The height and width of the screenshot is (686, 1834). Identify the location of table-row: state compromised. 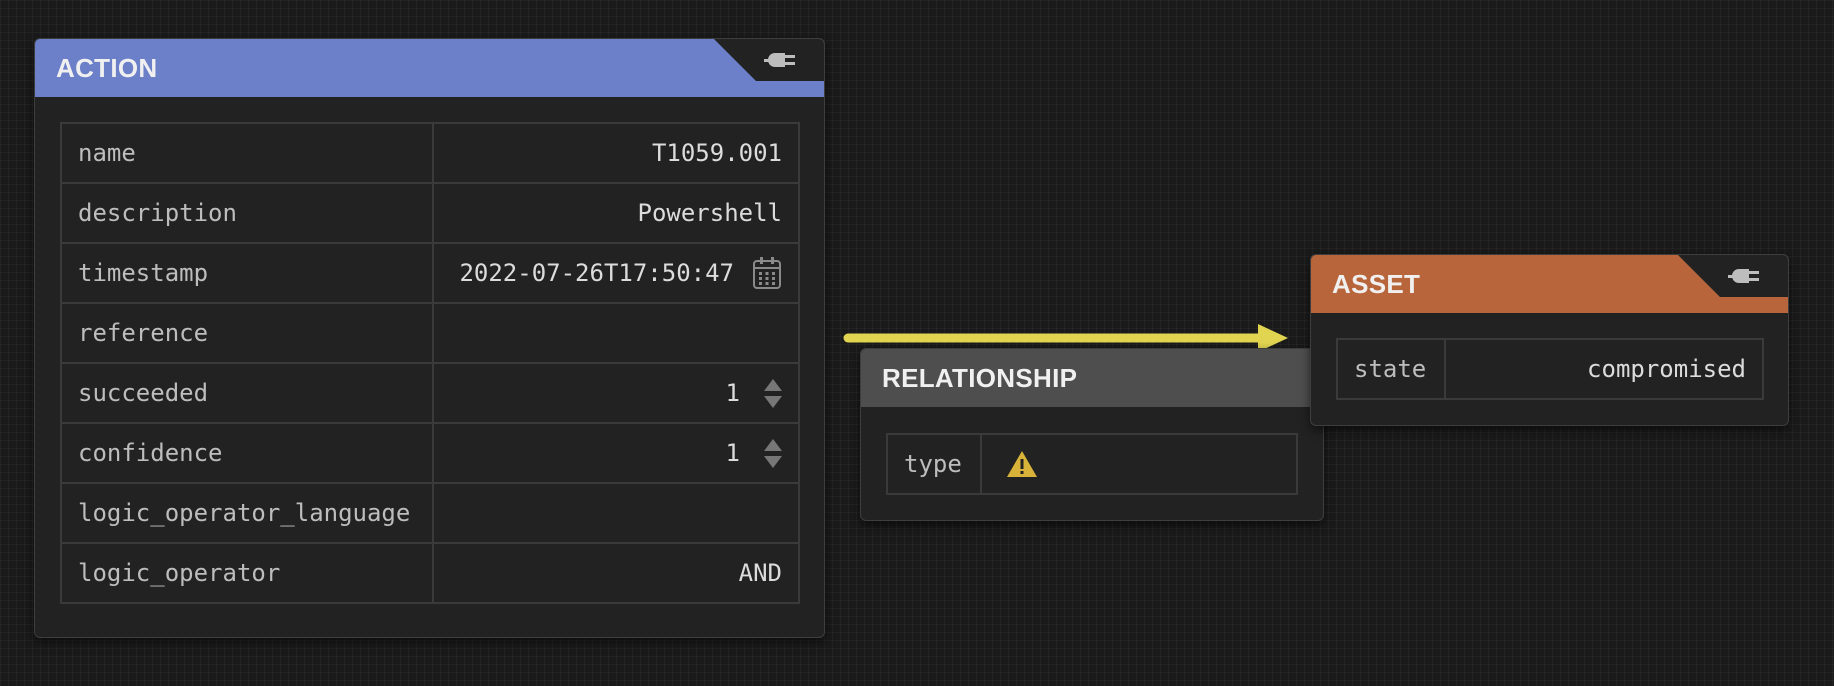
(1550, 369).